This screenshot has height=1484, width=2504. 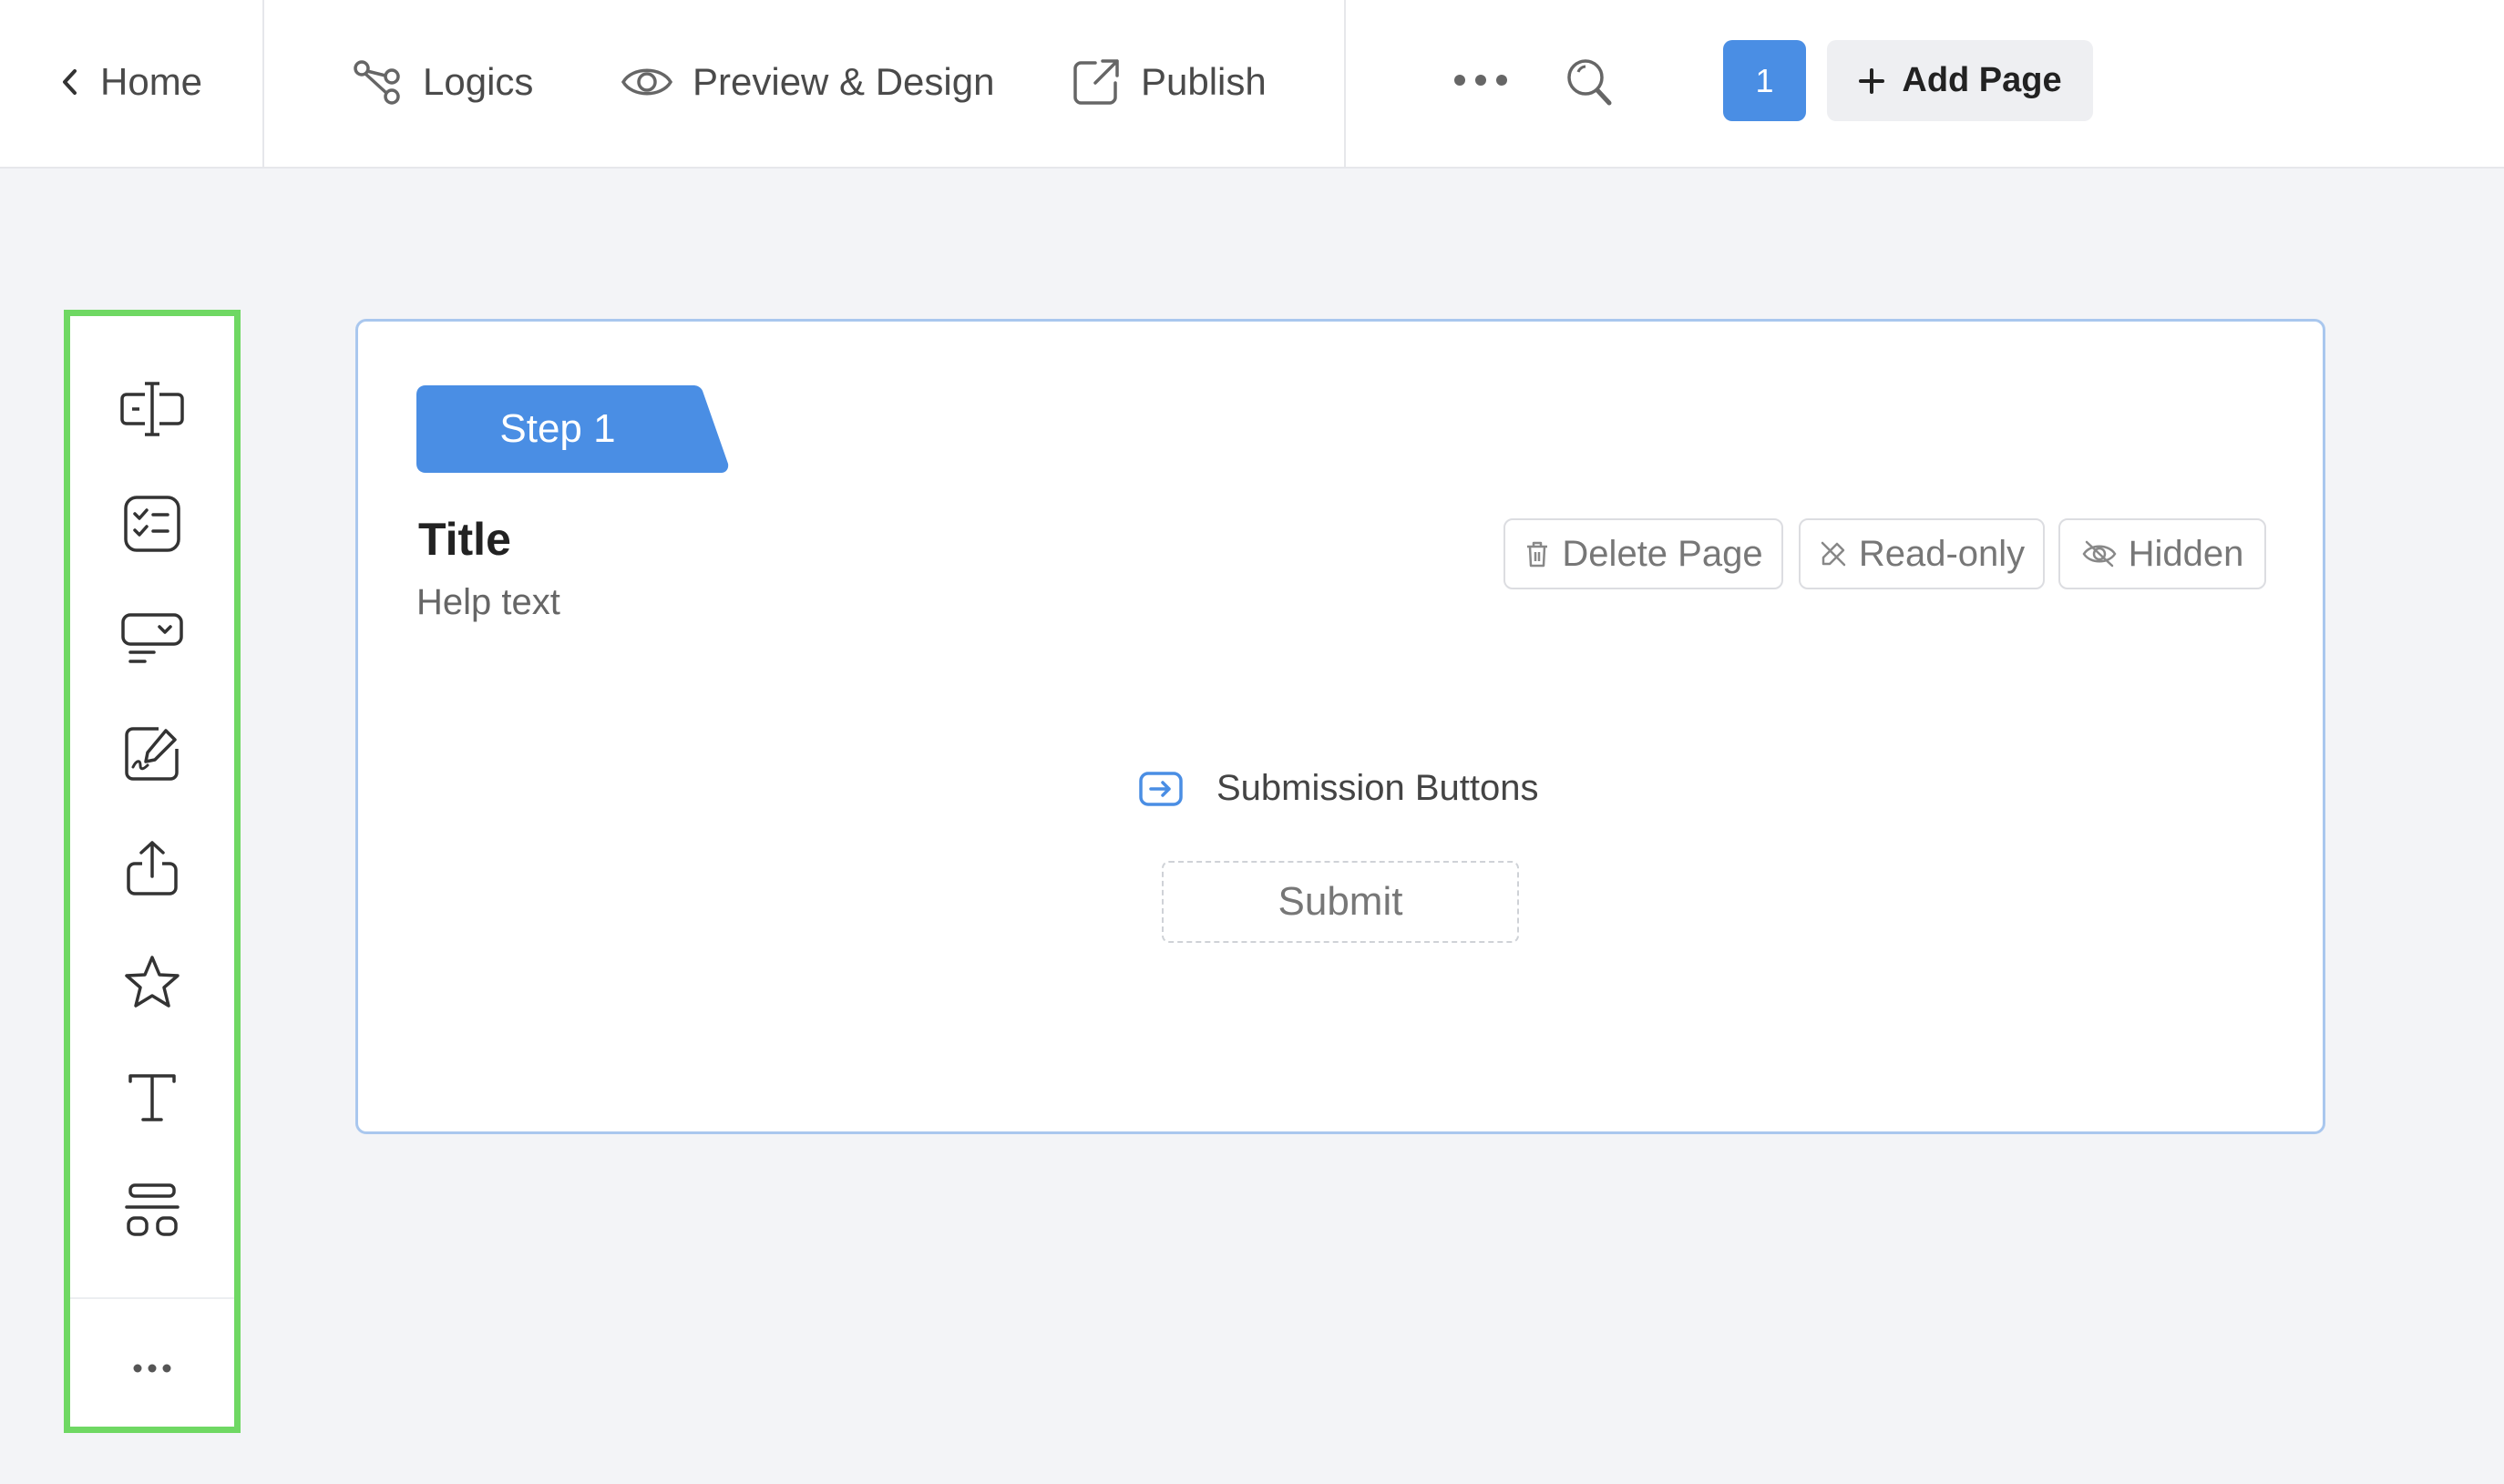 I want to click on page-help-text: Help text, so click(x=488, y=602).